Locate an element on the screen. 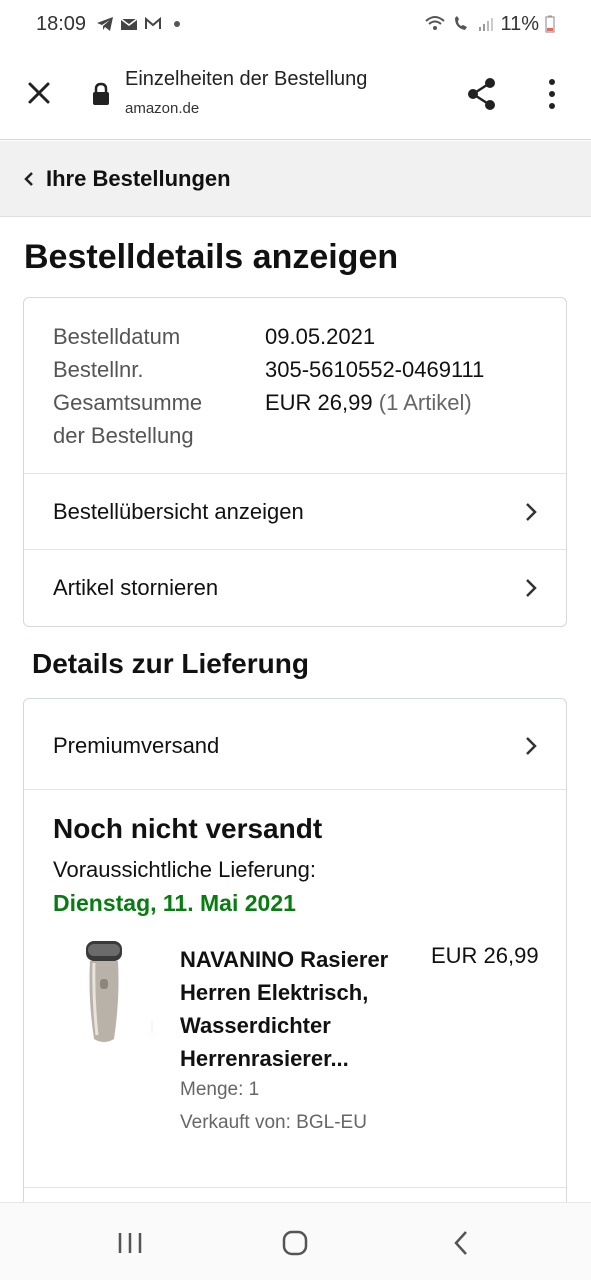 Image resolution: width=591 pixels, height=1280 pixels. order-number-value: 305-5610552-0469111 is located at coordinates (375, 369).